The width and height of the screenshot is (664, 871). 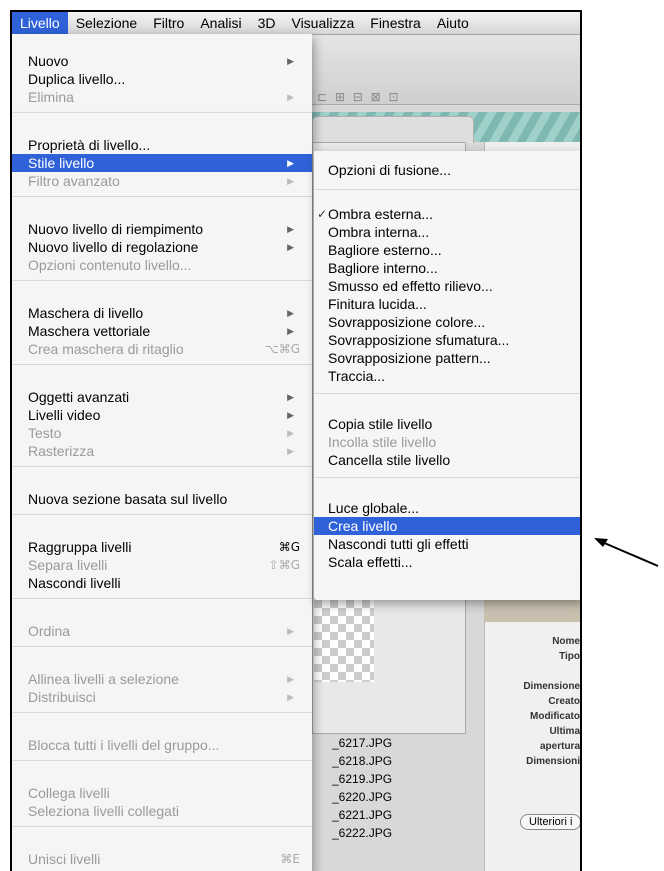 I want to click on keyboard-shortcut: ⇧⌘G, so click(x=284, y=565).